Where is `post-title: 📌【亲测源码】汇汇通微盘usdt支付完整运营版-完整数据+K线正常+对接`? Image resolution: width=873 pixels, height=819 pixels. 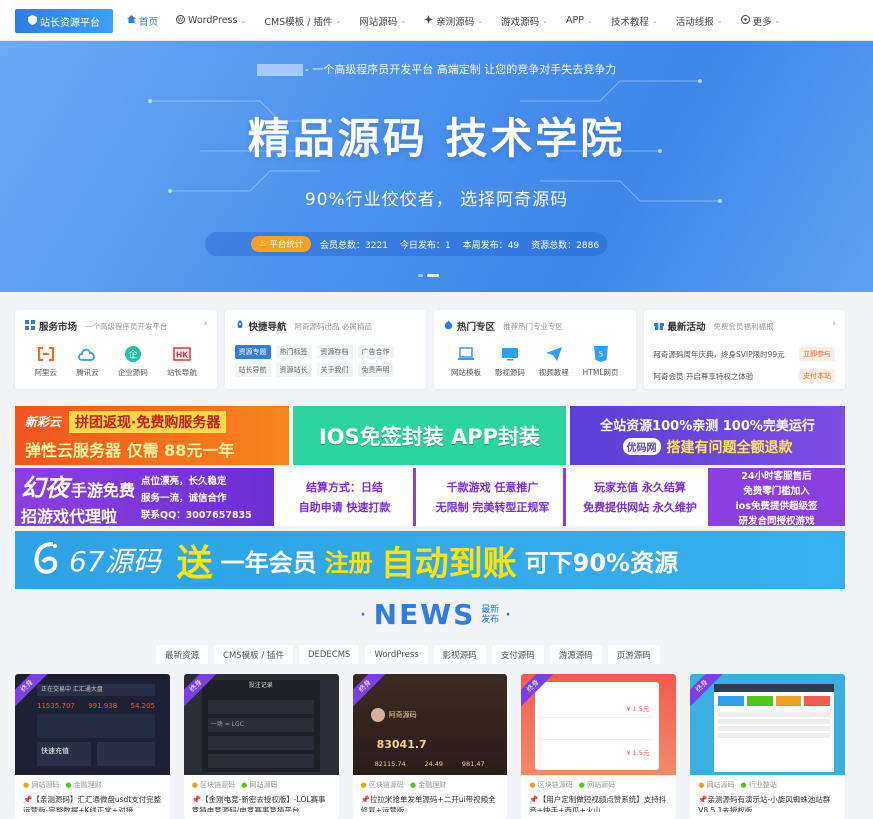 post-title: 📌【亲测源码】汇汇通微盘usdt支付完整运营版-完整数据+K线正常+对接 is located at coordinates (92, 801).